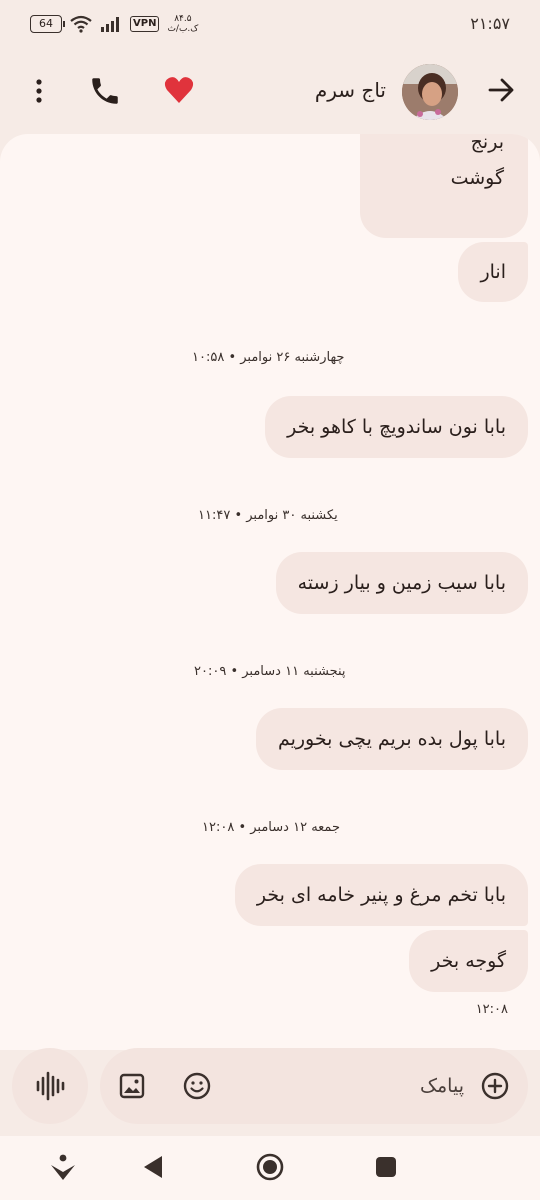  I want to click on heart-icon, so click(179, 90).